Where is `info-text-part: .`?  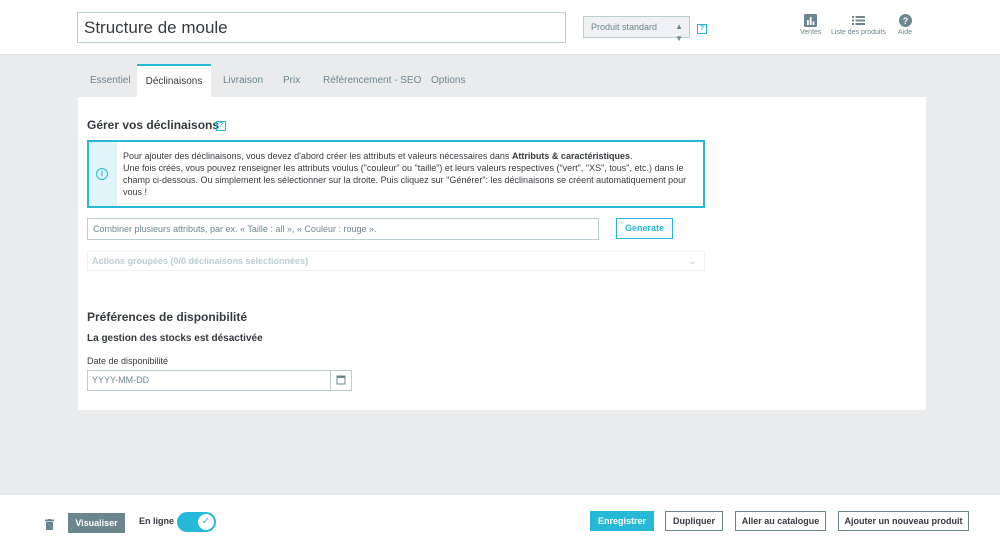
info-text-part: . is located at coordinates (631, 156).